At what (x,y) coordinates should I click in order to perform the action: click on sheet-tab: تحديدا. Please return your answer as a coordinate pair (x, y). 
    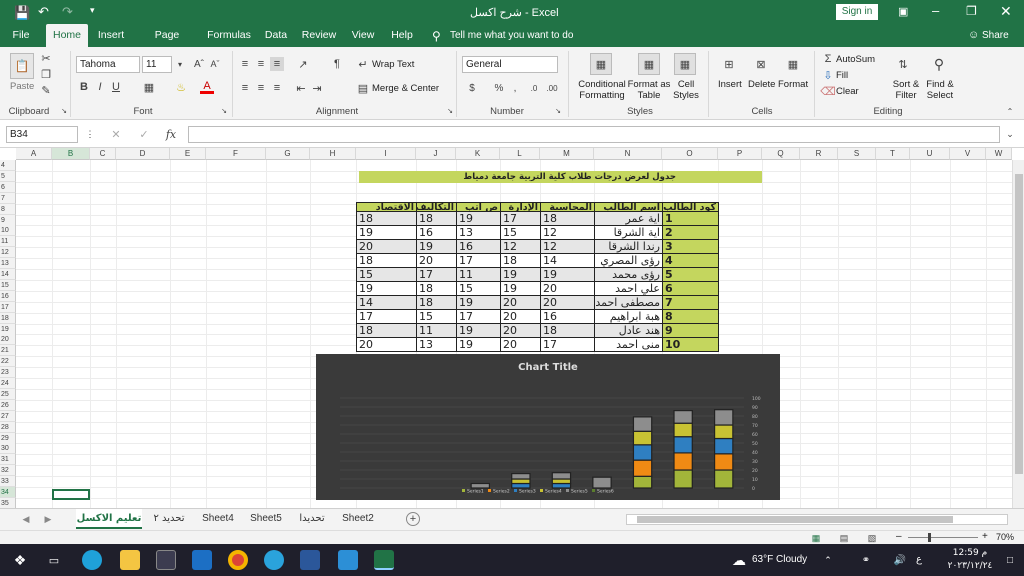
    Looking at the image, I should click on (312, 519).